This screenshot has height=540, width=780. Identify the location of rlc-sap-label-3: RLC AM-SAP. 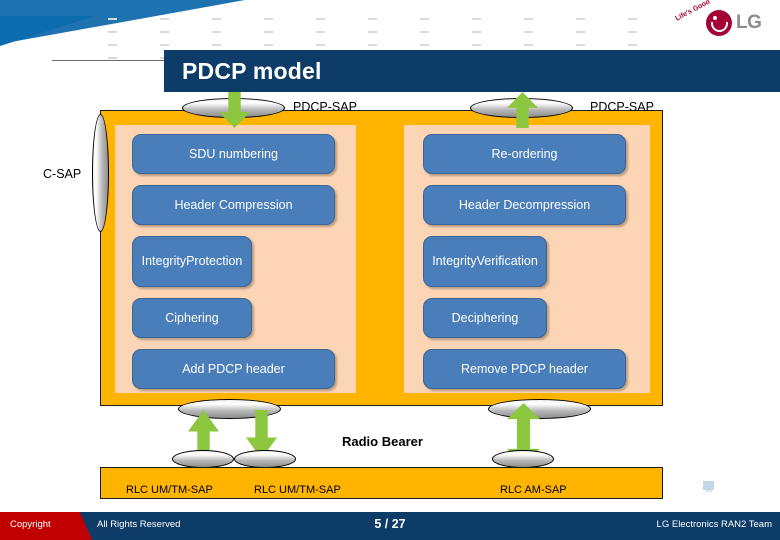
(533, 490).